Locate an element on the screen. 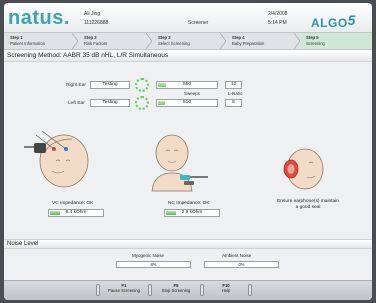  ambient-noise-label: Ambient Noise is located at coordinates (237, 255).